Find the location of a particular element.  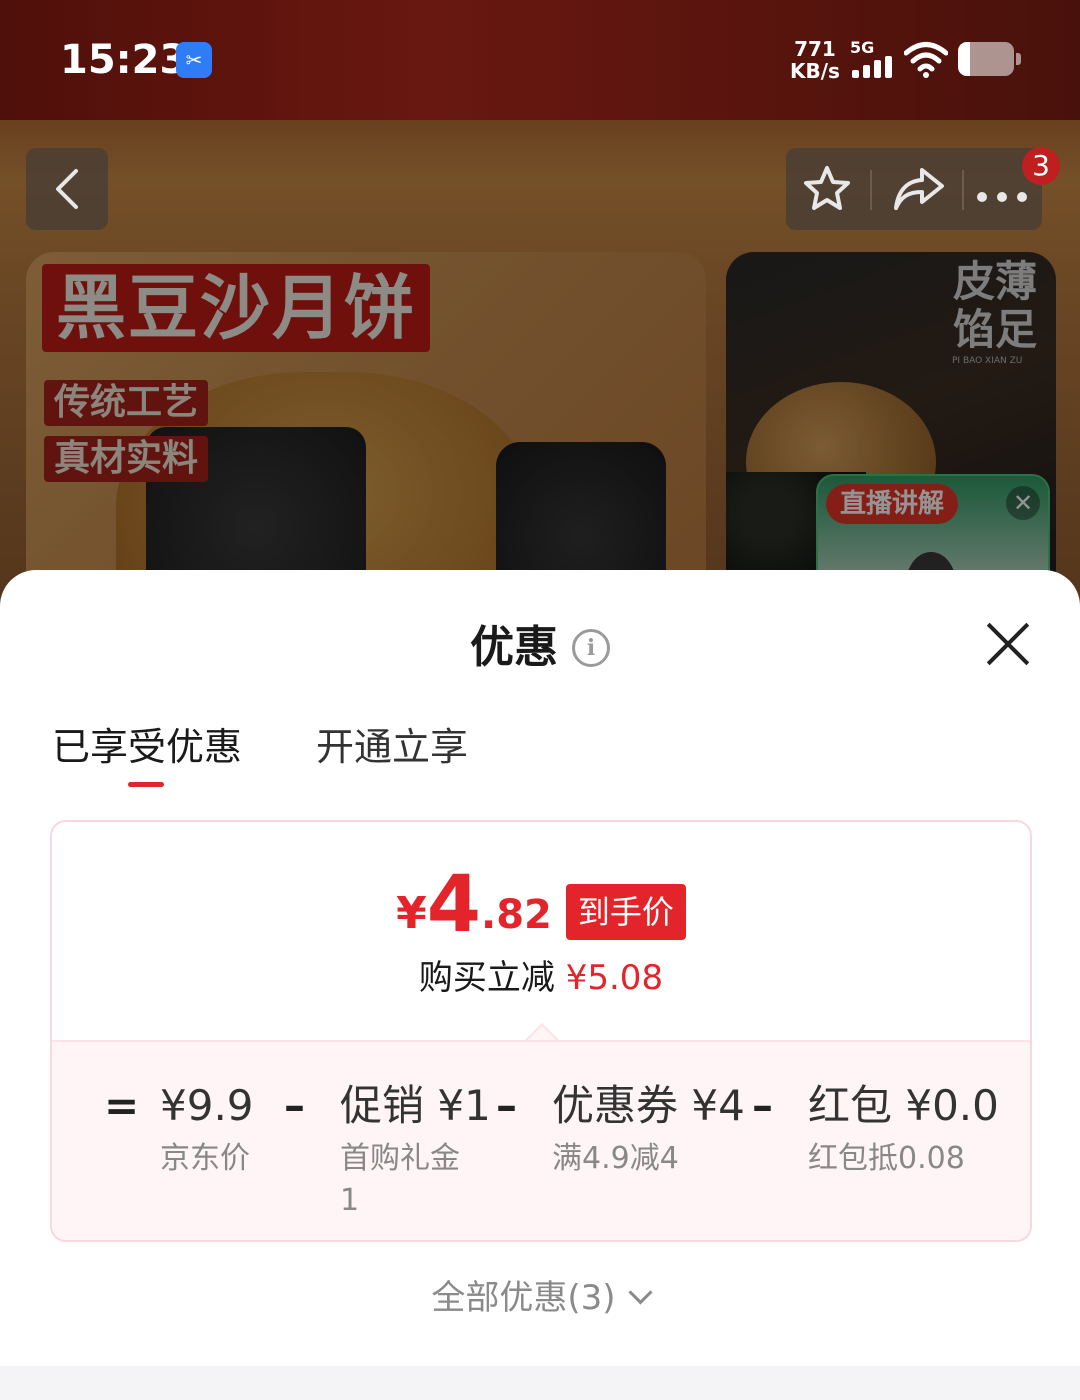

bottom-divider is located at coordinates (540, 1383).